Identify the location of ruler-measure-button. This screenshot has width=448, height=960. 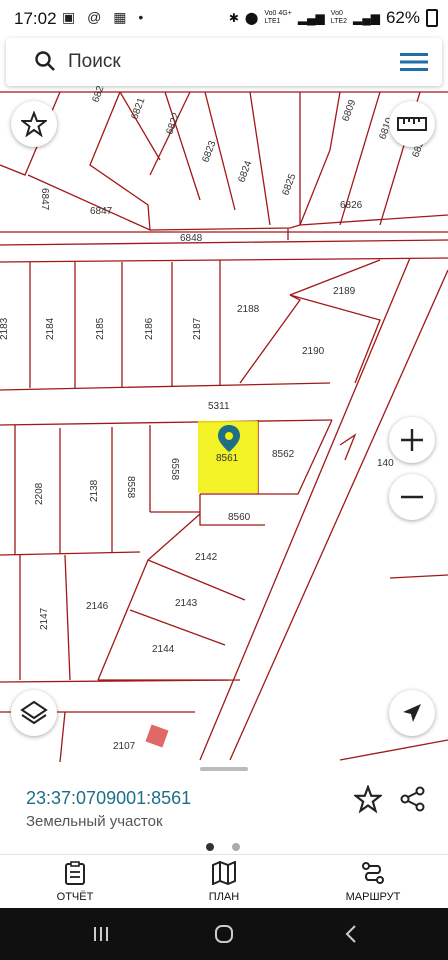
(412, 124).